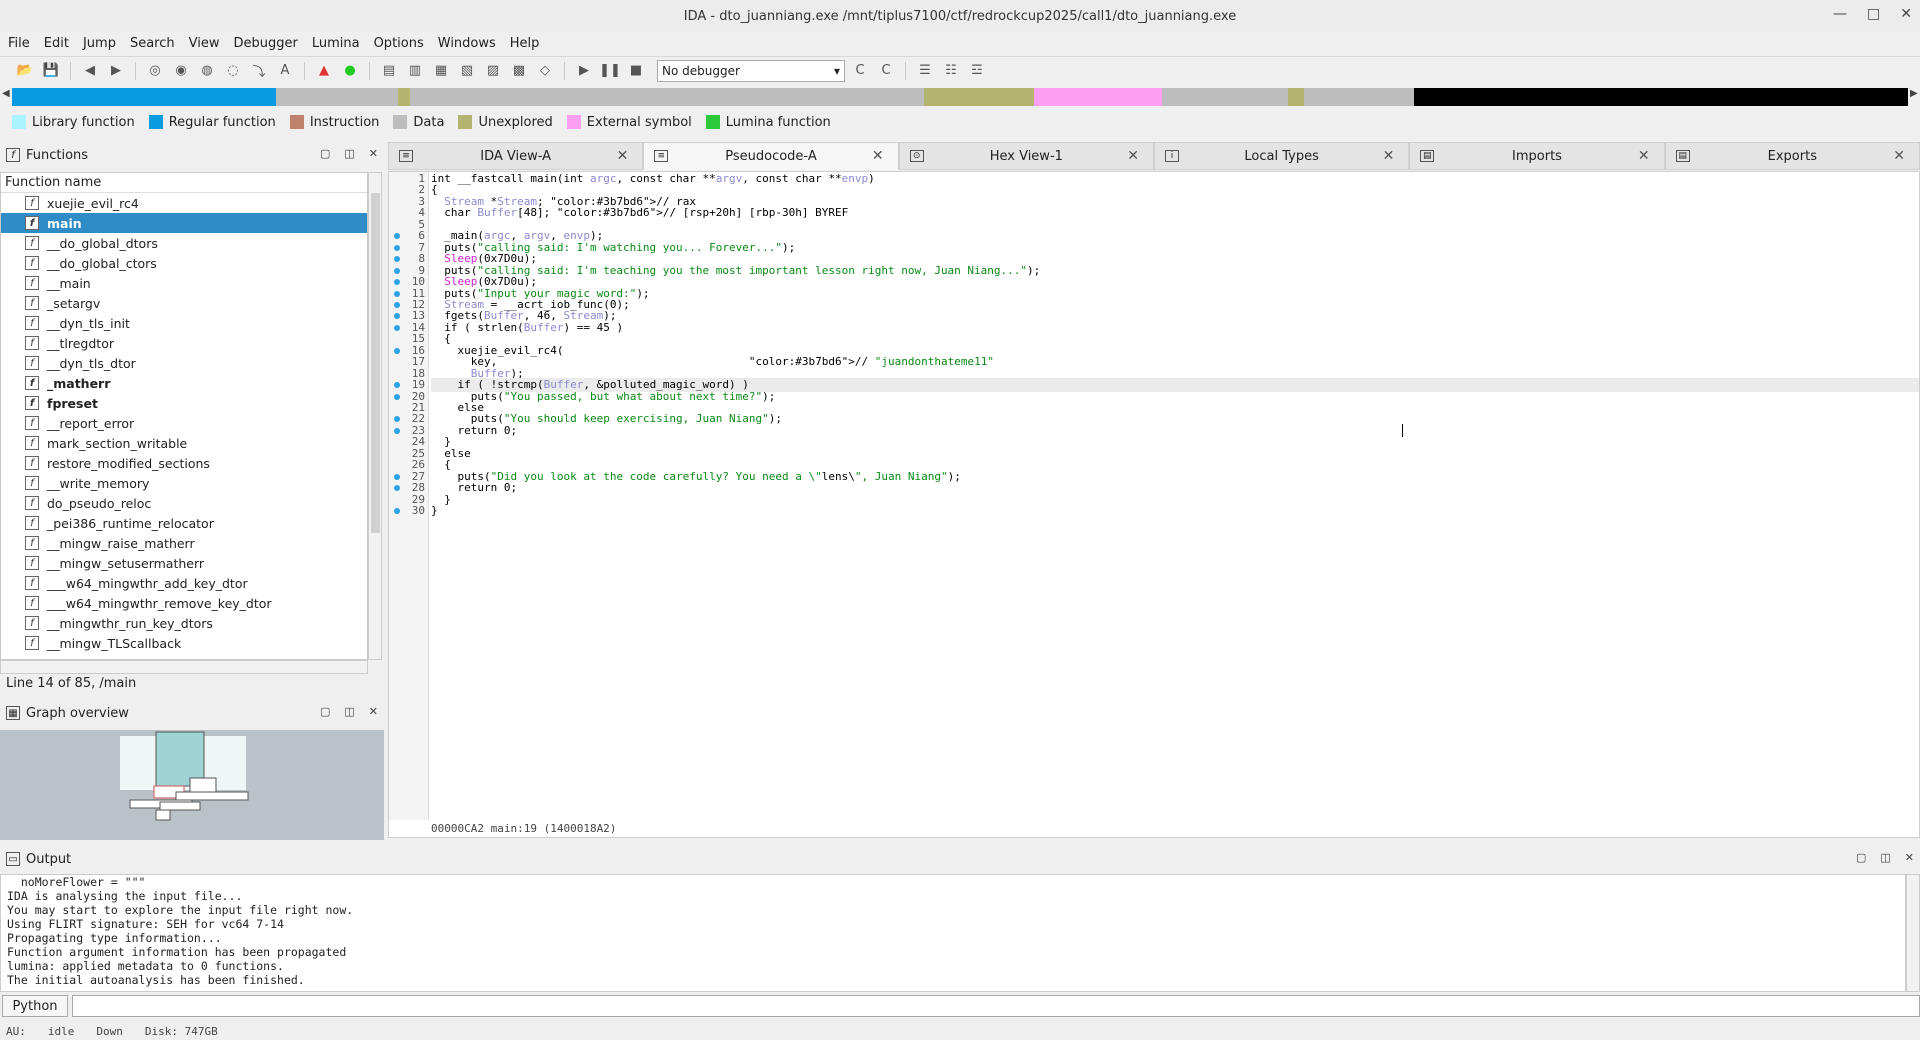 The width and height of the screenshot is (1920, 1040). Describe the element at coordinates (155, 71) in the screenshot. I see `binoculars-icon: ◎` at that location.